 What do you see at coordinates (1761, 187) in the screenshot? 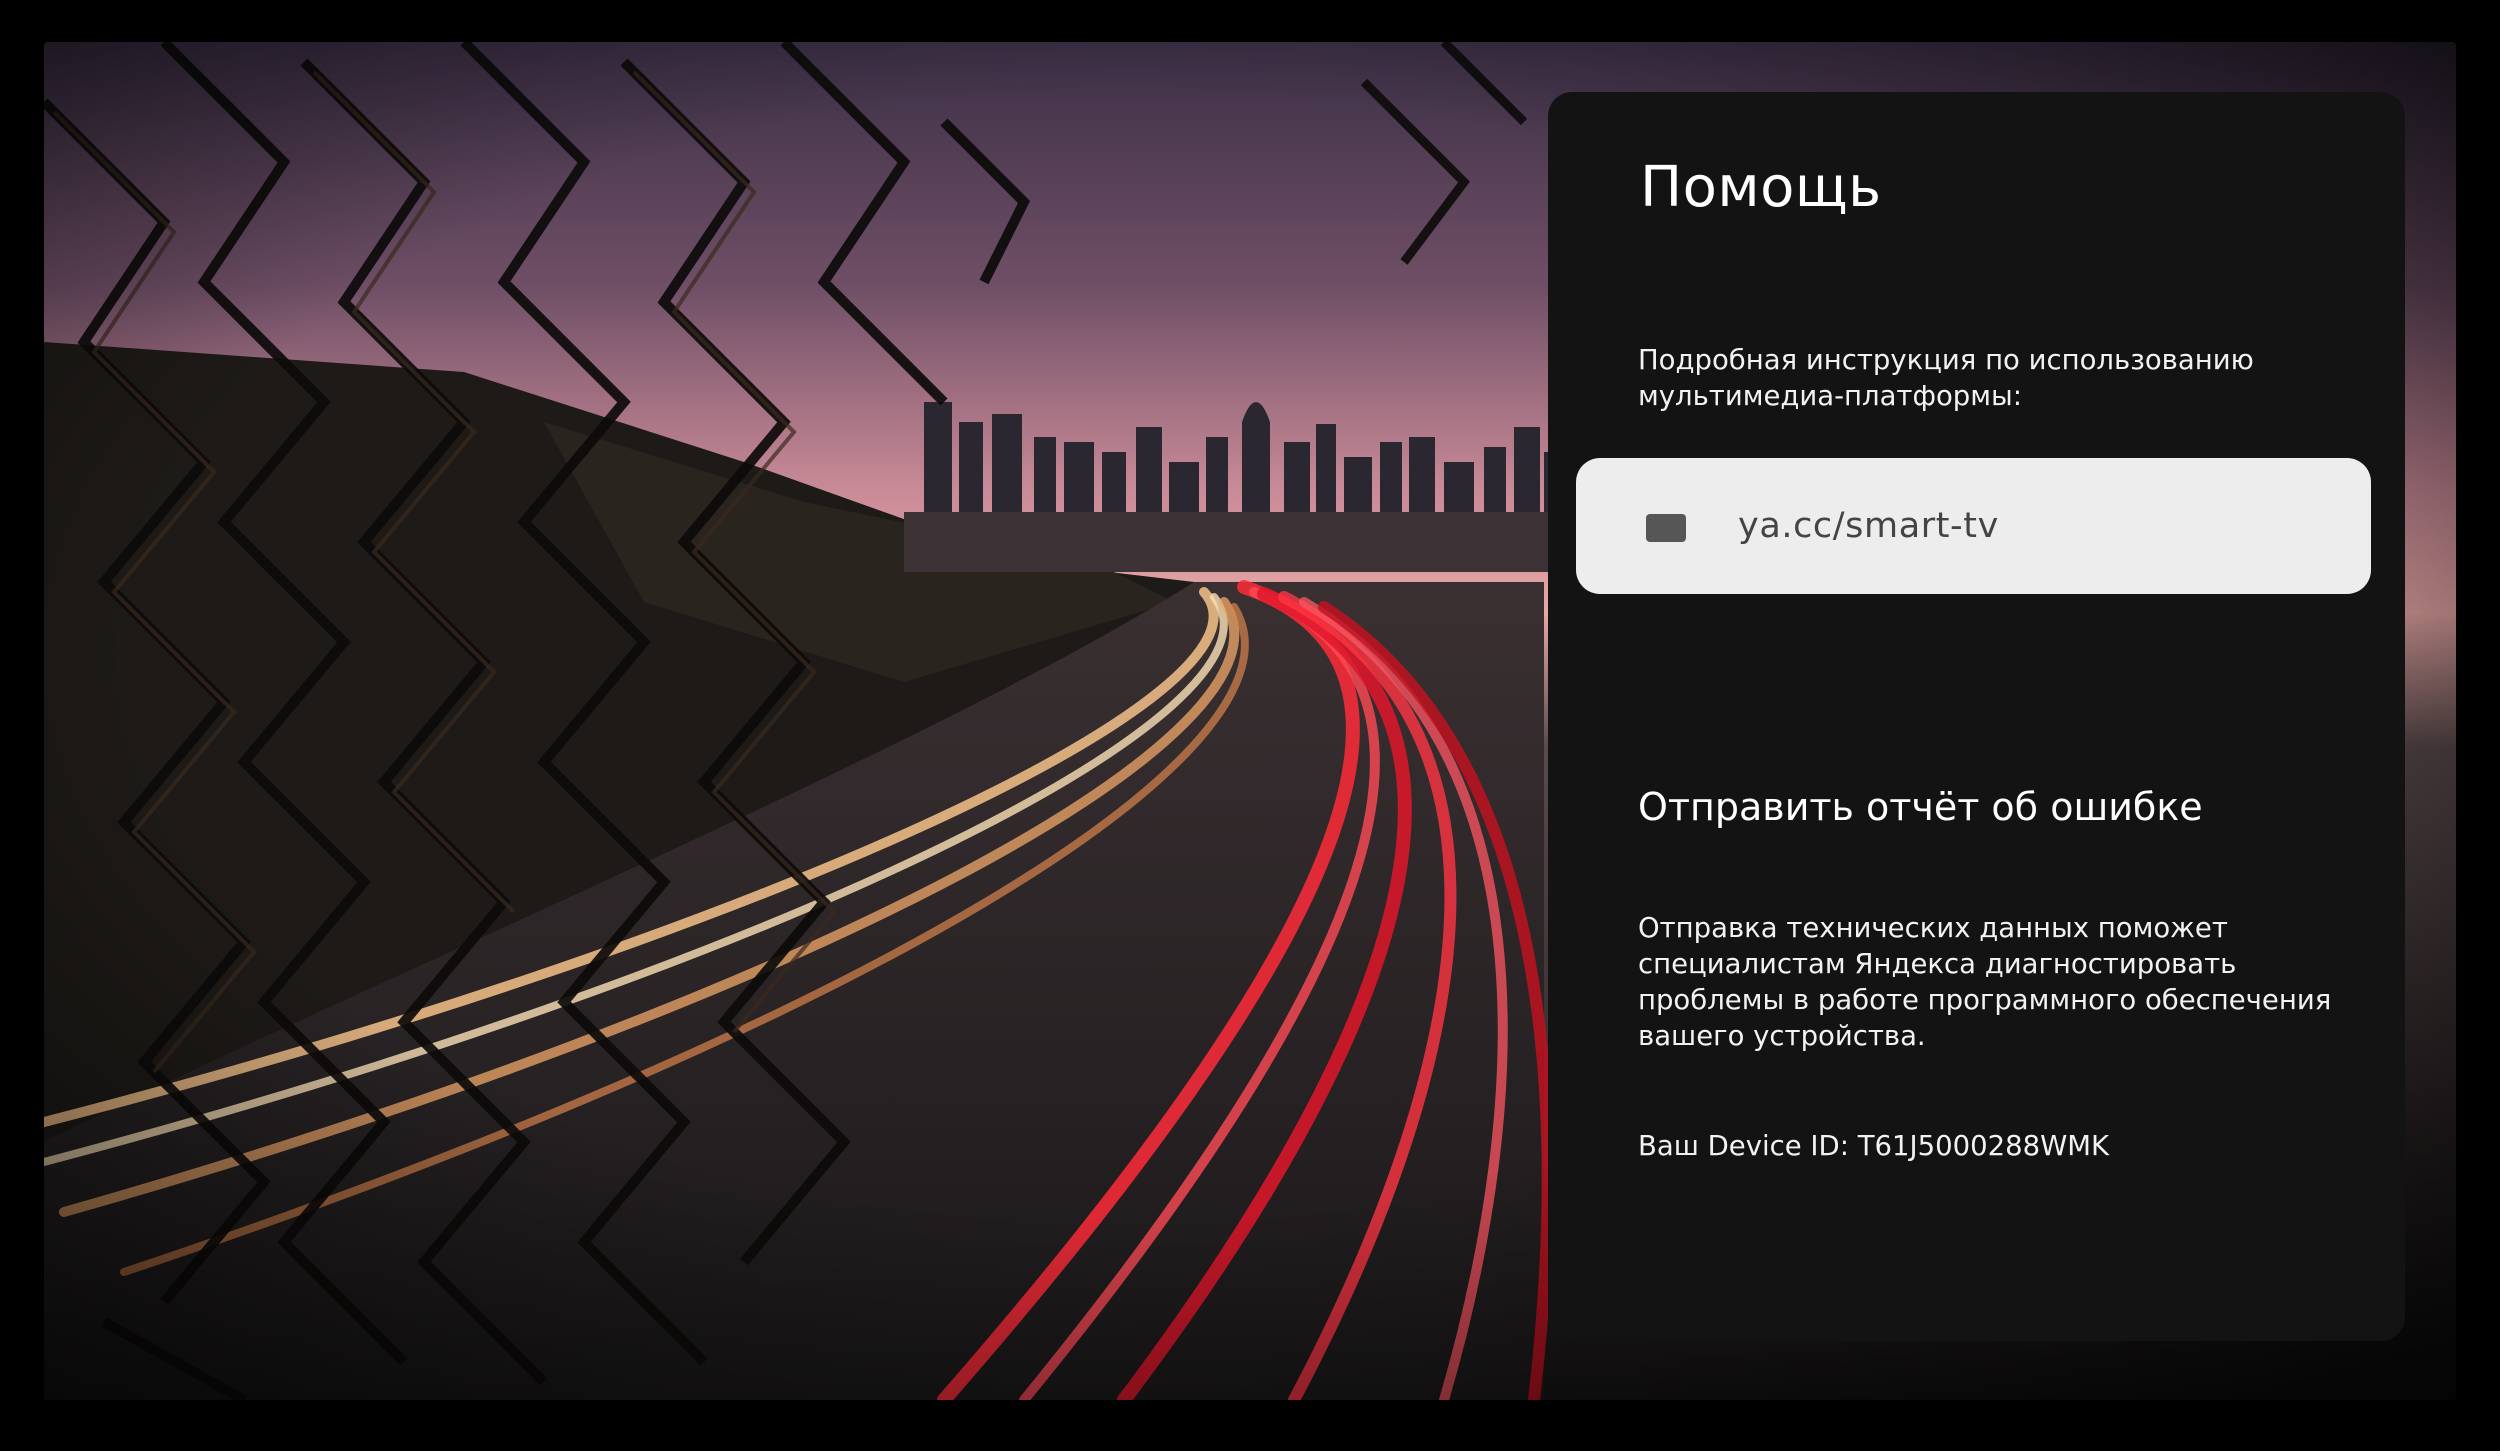
I see `panel-title: Помощь` at bounding box center [1761, 187].